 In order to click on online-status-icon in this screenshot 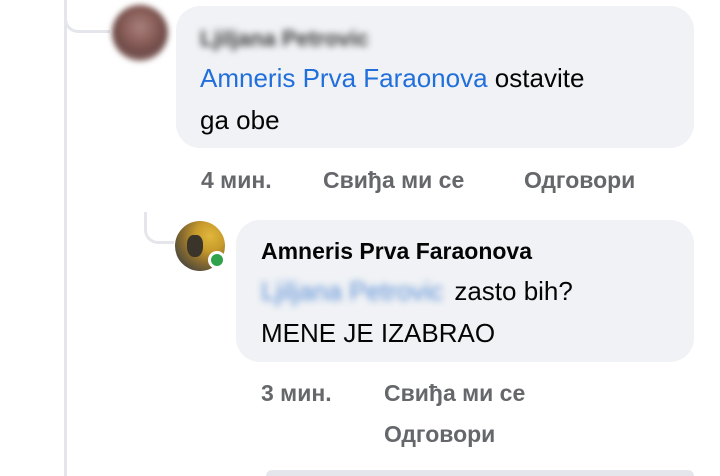, I will do `click(217, 260)`.